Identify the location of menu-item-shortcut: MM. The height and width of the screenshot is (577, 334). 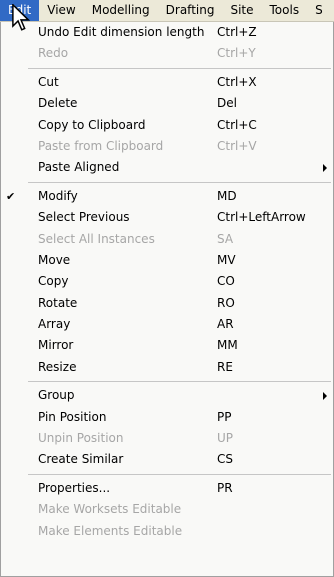
(227, 345).